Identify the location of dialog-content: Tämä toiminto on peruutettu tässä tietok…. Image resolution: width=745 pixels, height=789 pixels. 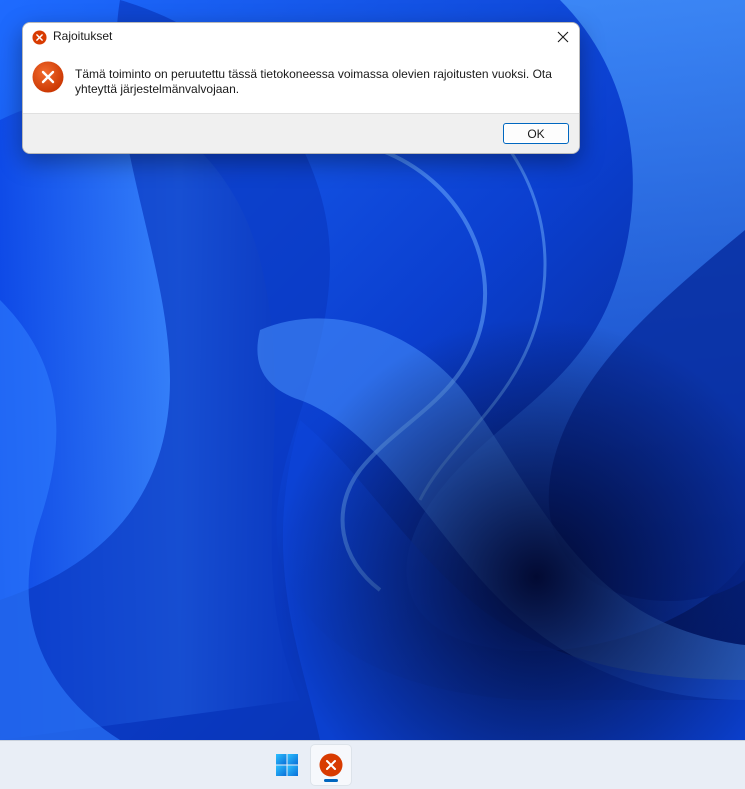
(301, 82).